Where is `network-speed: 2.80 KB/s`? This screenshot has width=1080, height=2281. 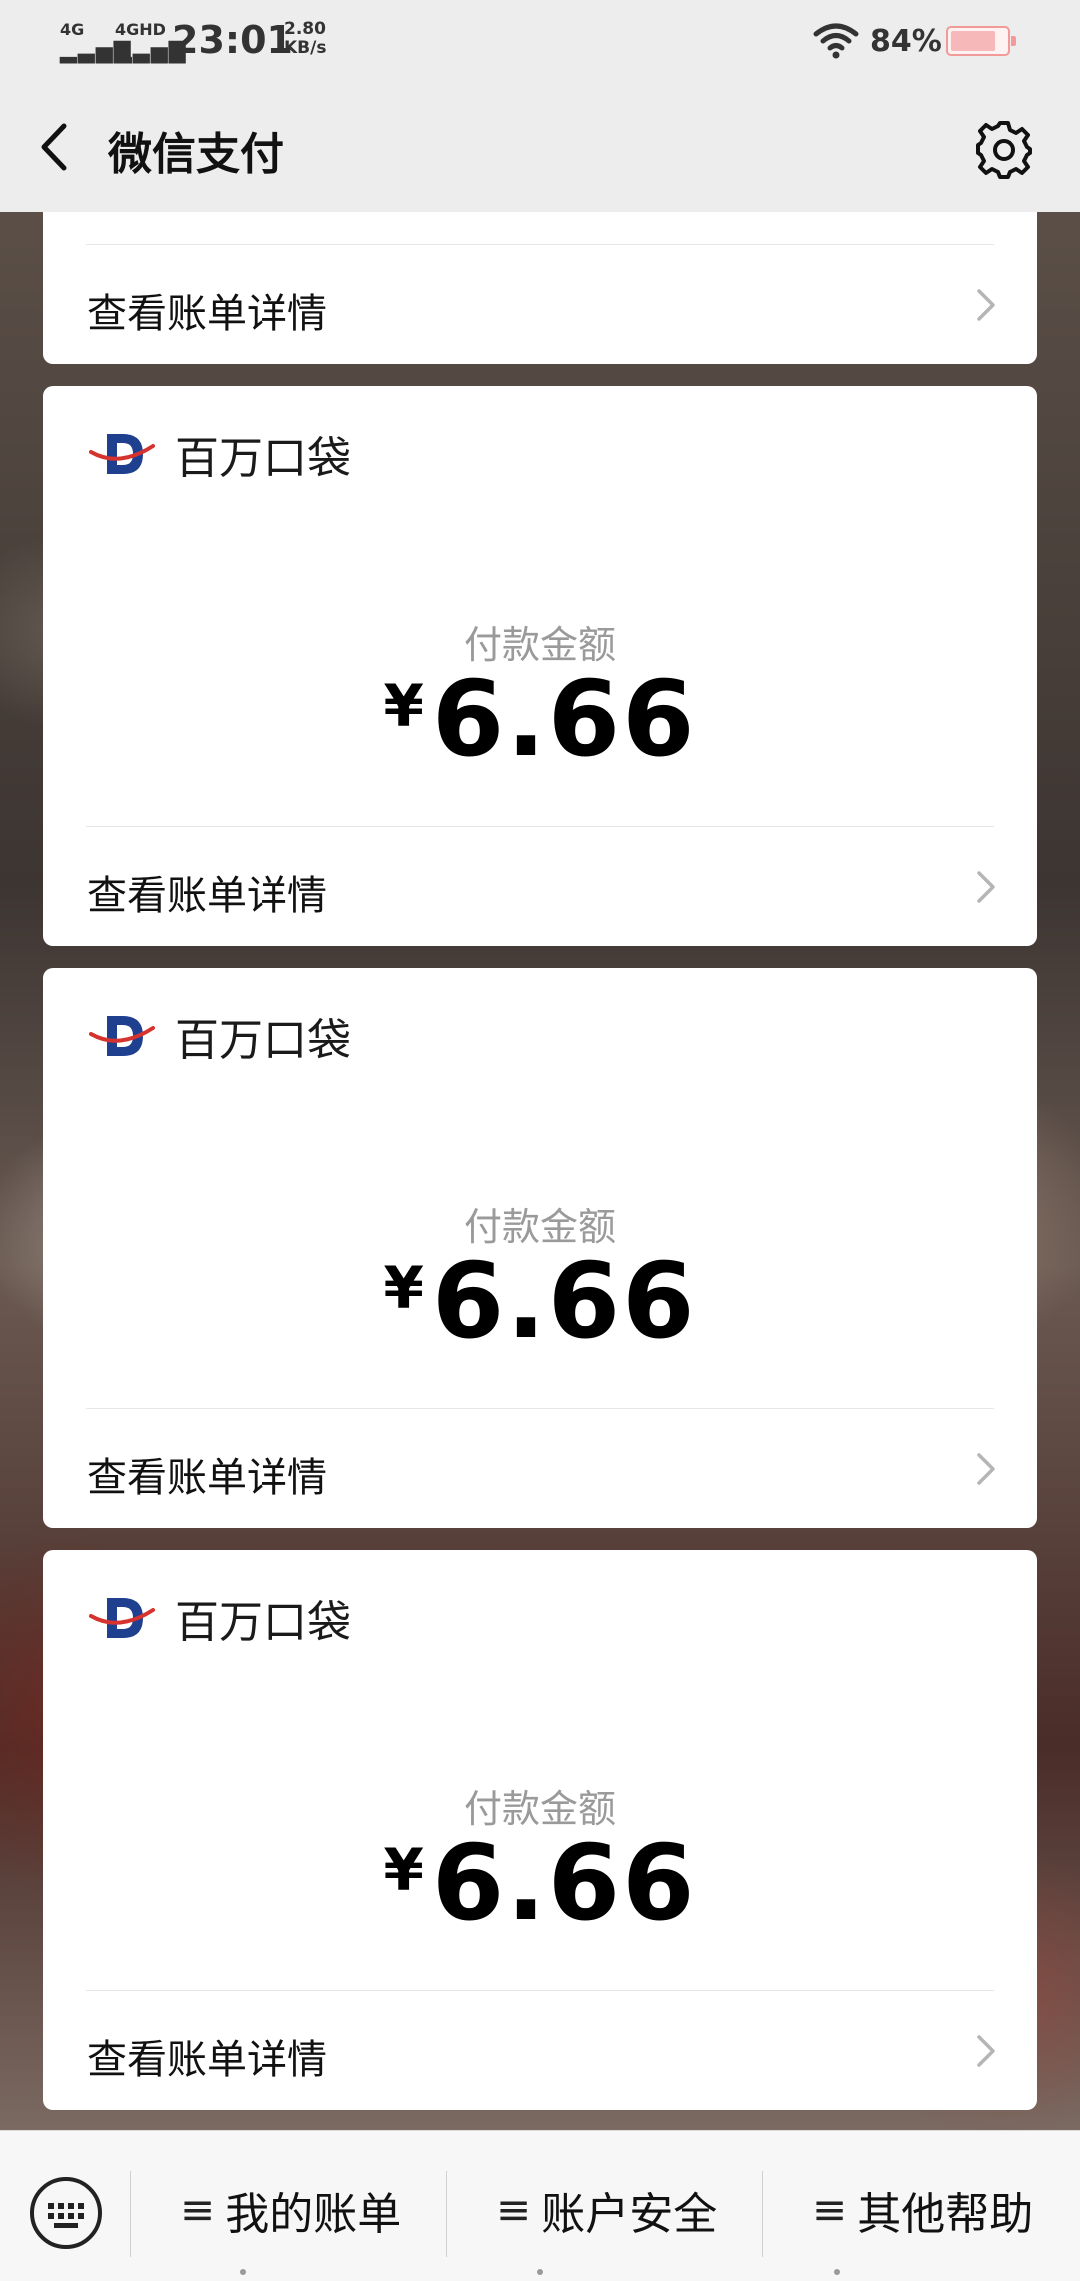 network-speed: 2.80 KB/s is located at coordinates (305, 39).